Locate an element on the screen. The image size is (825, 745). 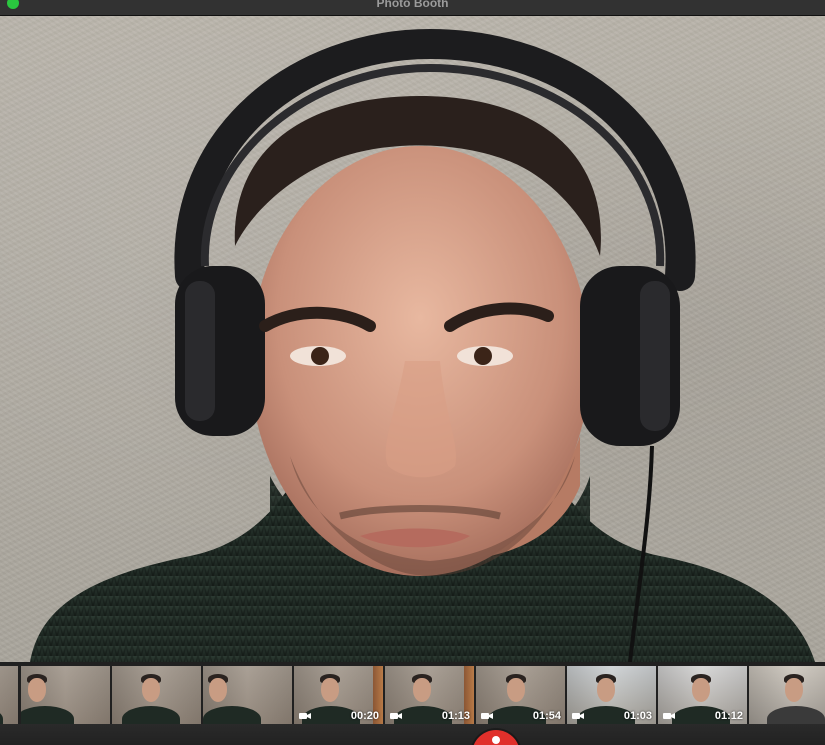
video-duration: 01:54 is located at coordinates (546, 716).